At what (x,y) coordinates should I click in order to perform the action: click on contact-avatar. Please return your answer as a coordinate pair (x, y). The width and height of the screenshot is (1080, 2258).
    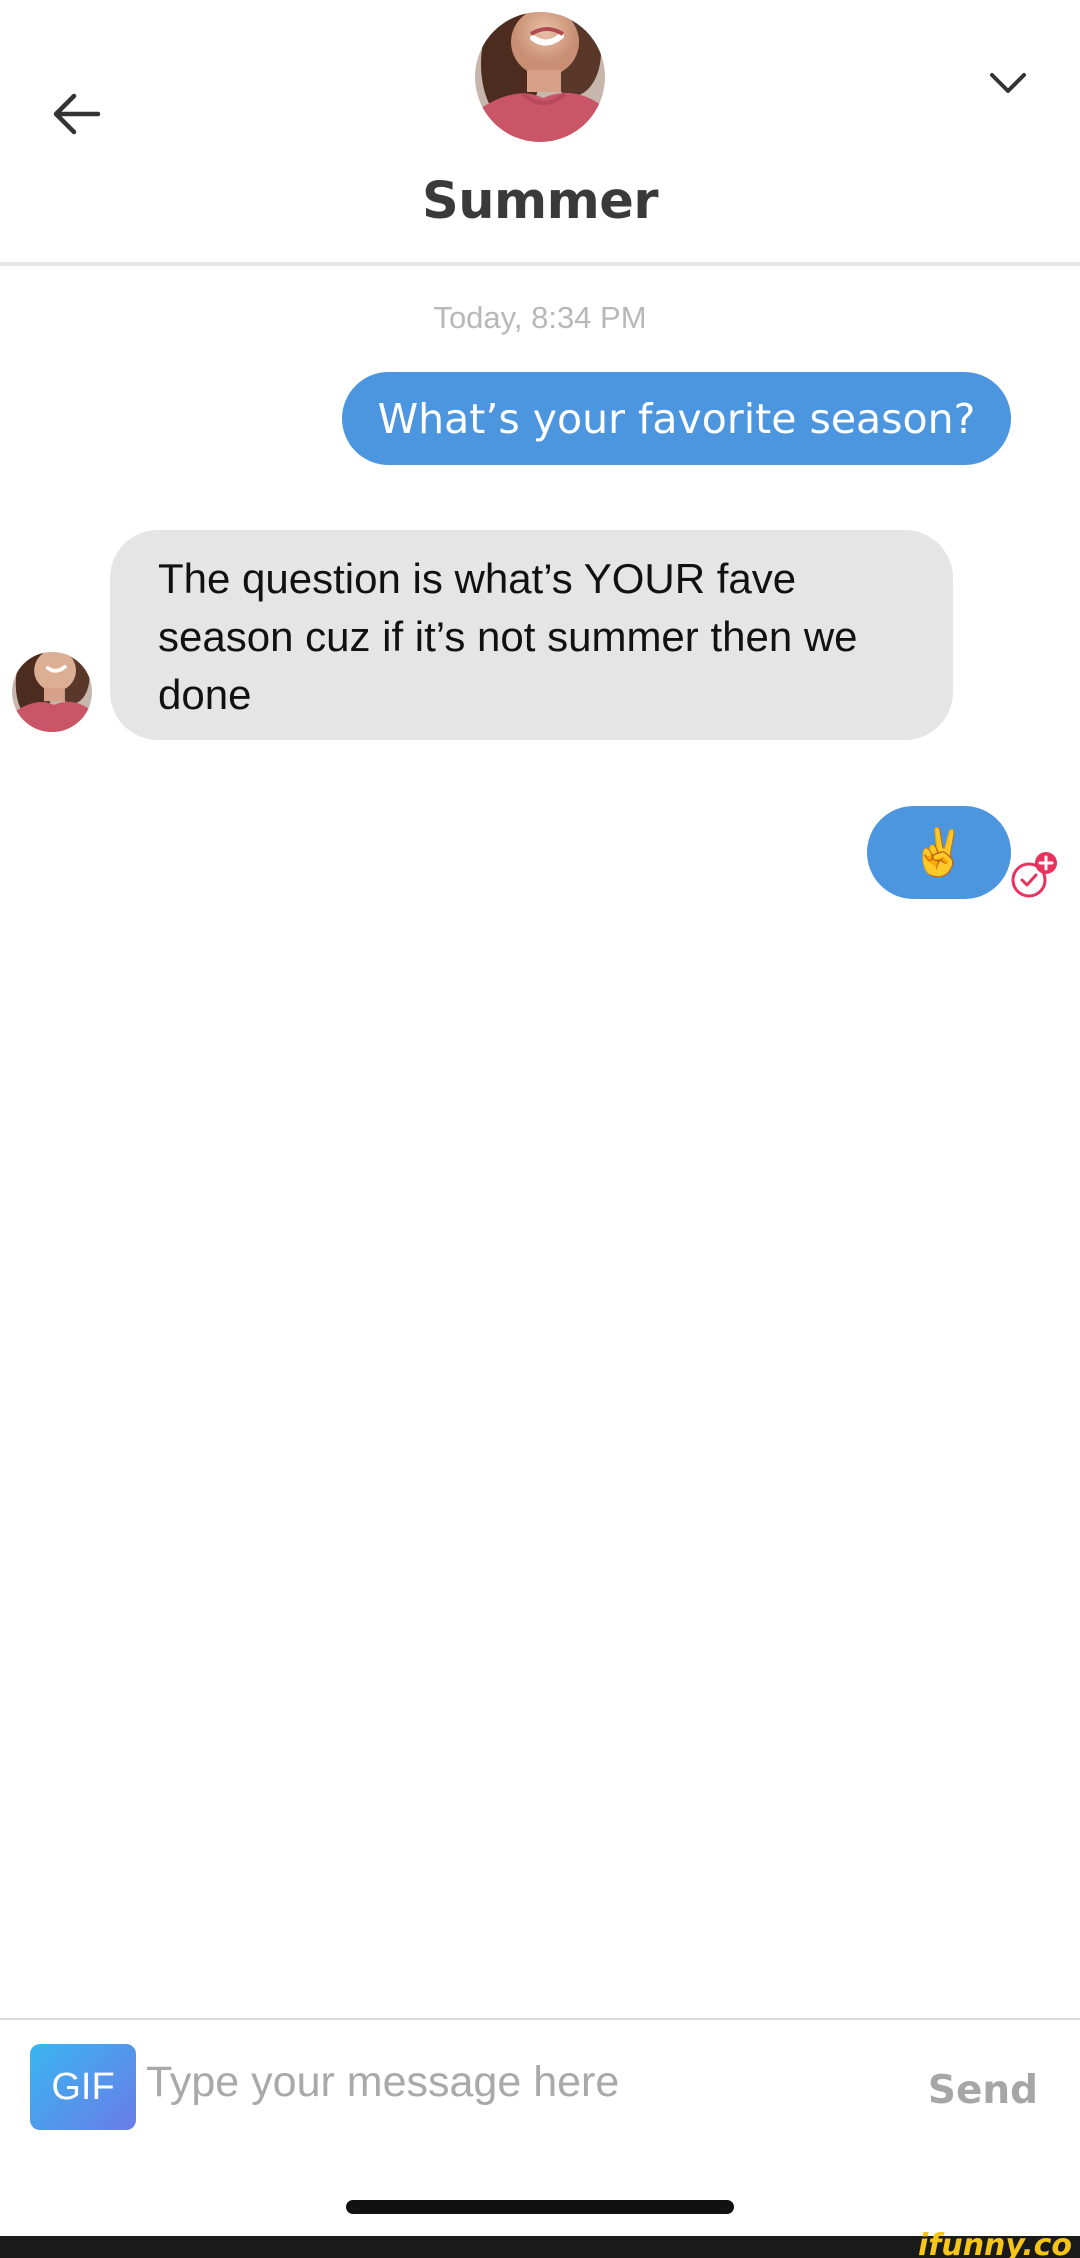
    Looking at the image, I should click on (540, 77).